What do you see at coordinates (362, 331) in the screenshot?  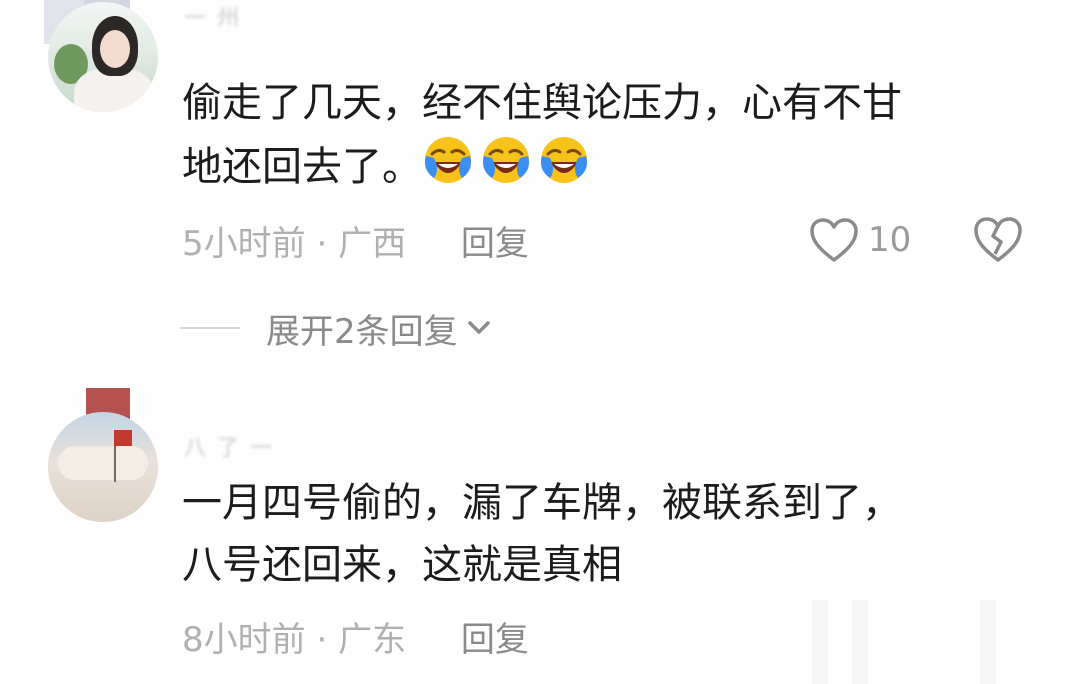 I see `expand-replies-label: 展开2条回复` at bounding box center [362, 331].